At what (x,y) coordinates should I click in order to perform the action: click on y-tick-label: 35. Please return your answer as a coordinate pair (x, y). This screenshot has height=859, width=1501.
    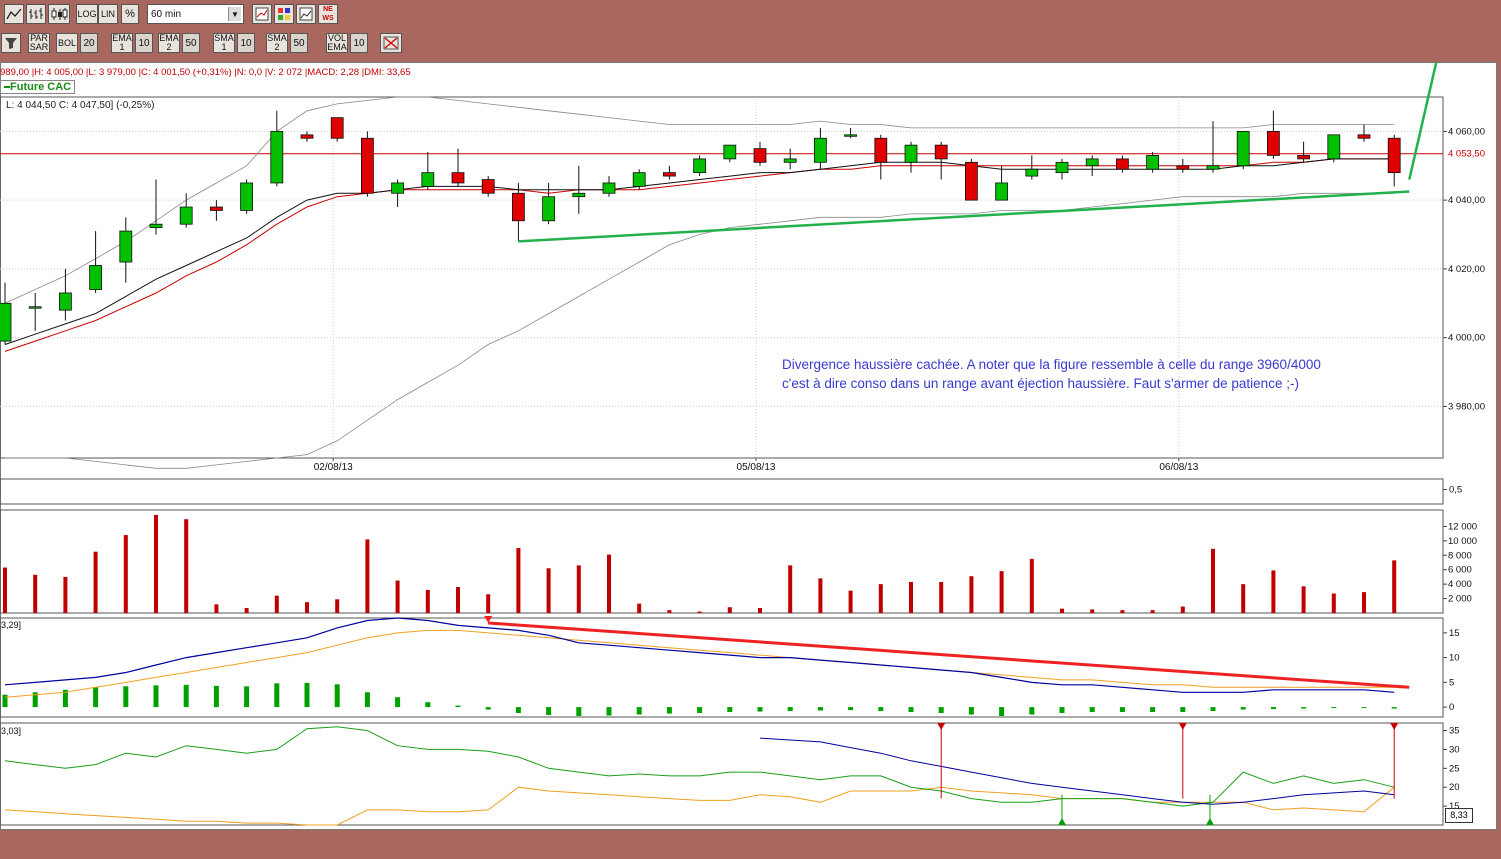
    Looking at the image, I should click on (1454, 731).